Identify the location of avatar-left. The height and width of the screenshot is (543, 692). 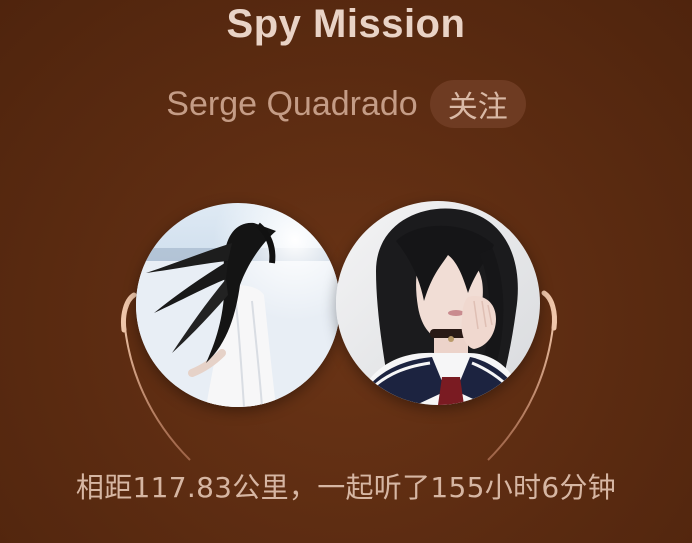
(238, 305).